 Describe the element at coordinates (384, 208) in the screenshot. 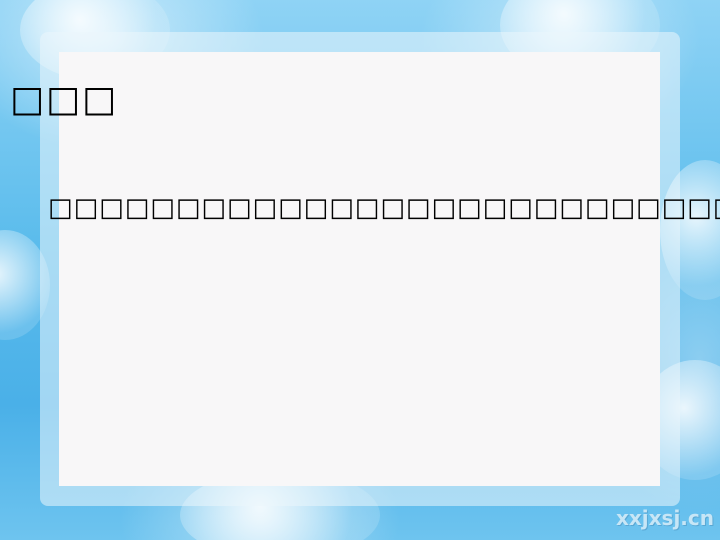

I see `slide-body-text: □□□□□□□□□□□□□□□□□□□□□□□□□□□□□□□□` at that location.